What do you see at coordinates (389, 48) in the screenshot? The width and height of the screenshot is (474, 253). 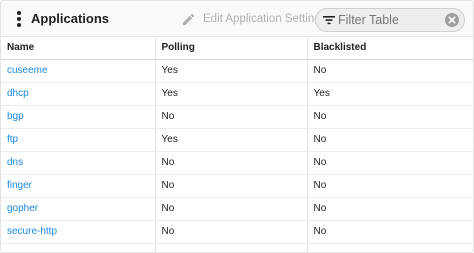 I see `column-header-blacklisted: Blacklisted` at bounding box center [389, 48].